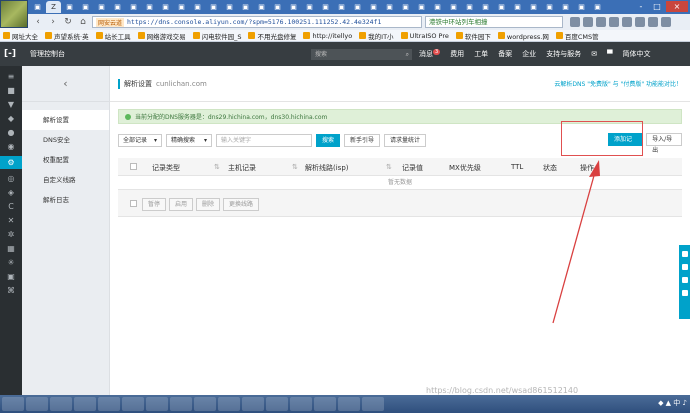  I want to click on search-mode-select: 精确搜索 ▾, so click(189, 140).